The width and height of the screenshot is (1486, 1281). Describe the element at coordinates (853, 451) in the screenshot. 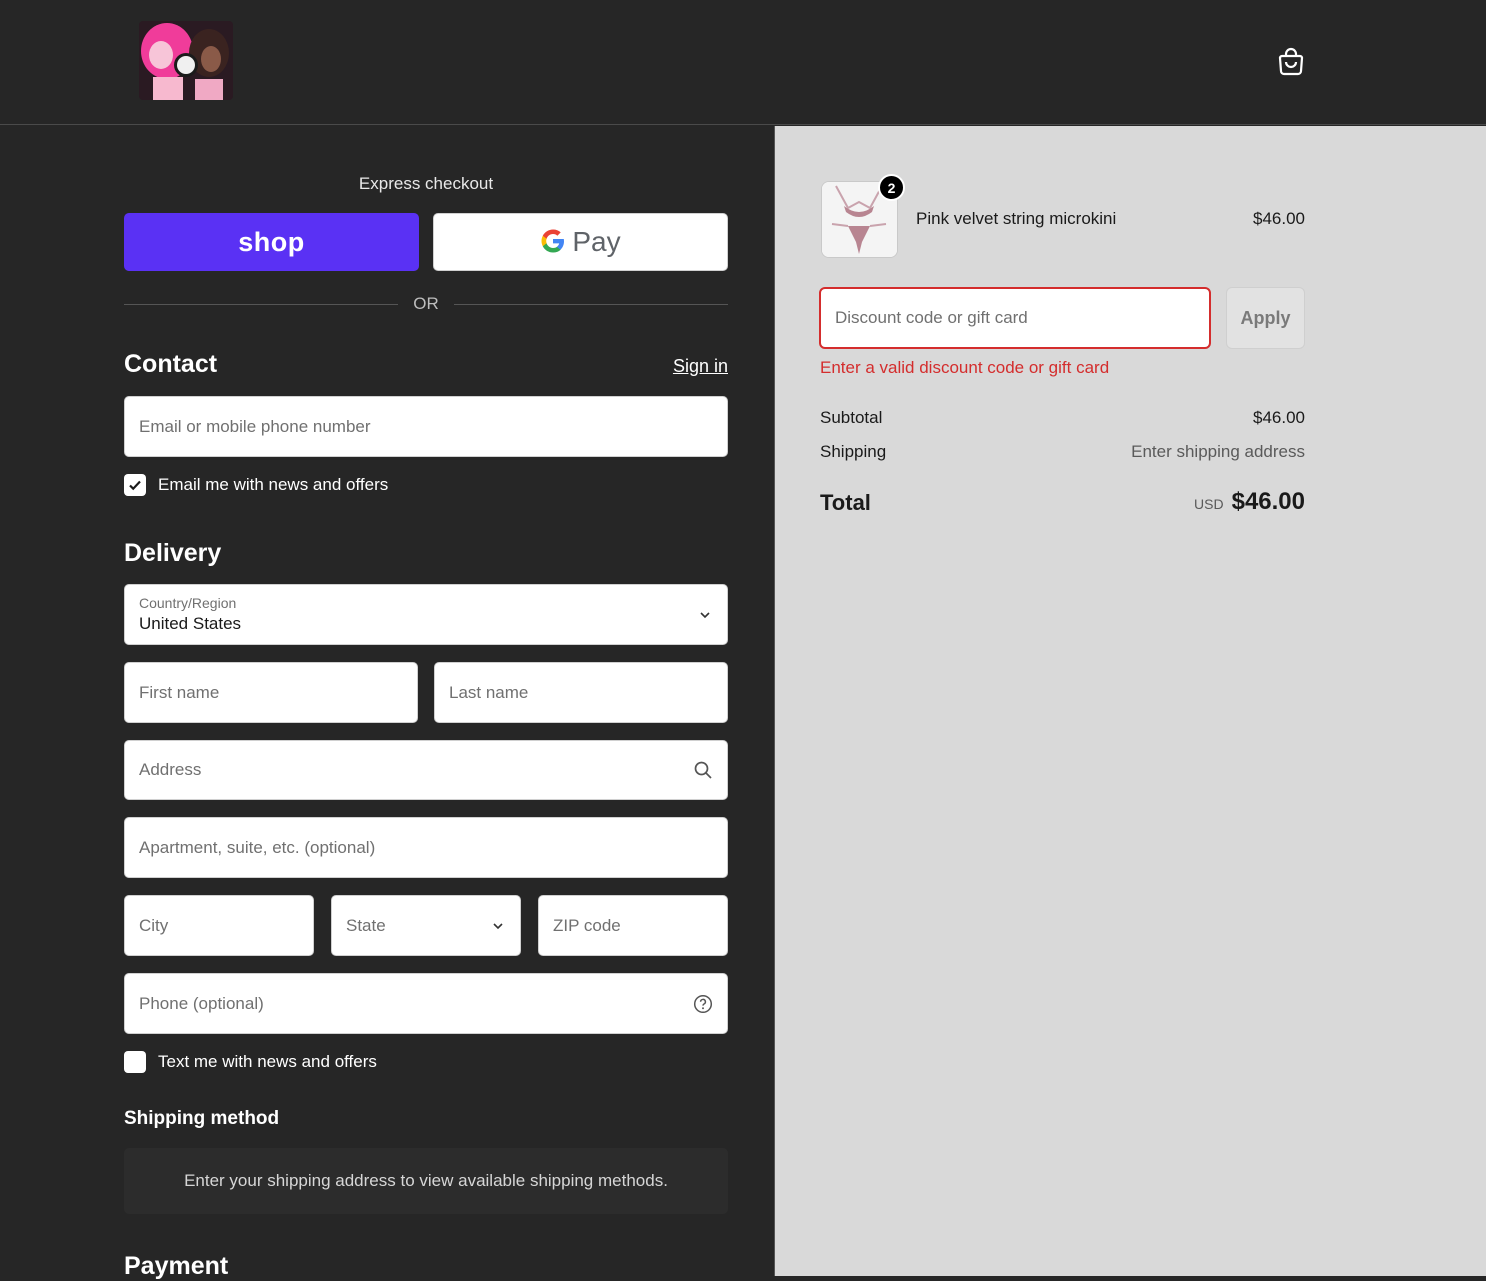

I see `shipping-label: Shipping` at that location.